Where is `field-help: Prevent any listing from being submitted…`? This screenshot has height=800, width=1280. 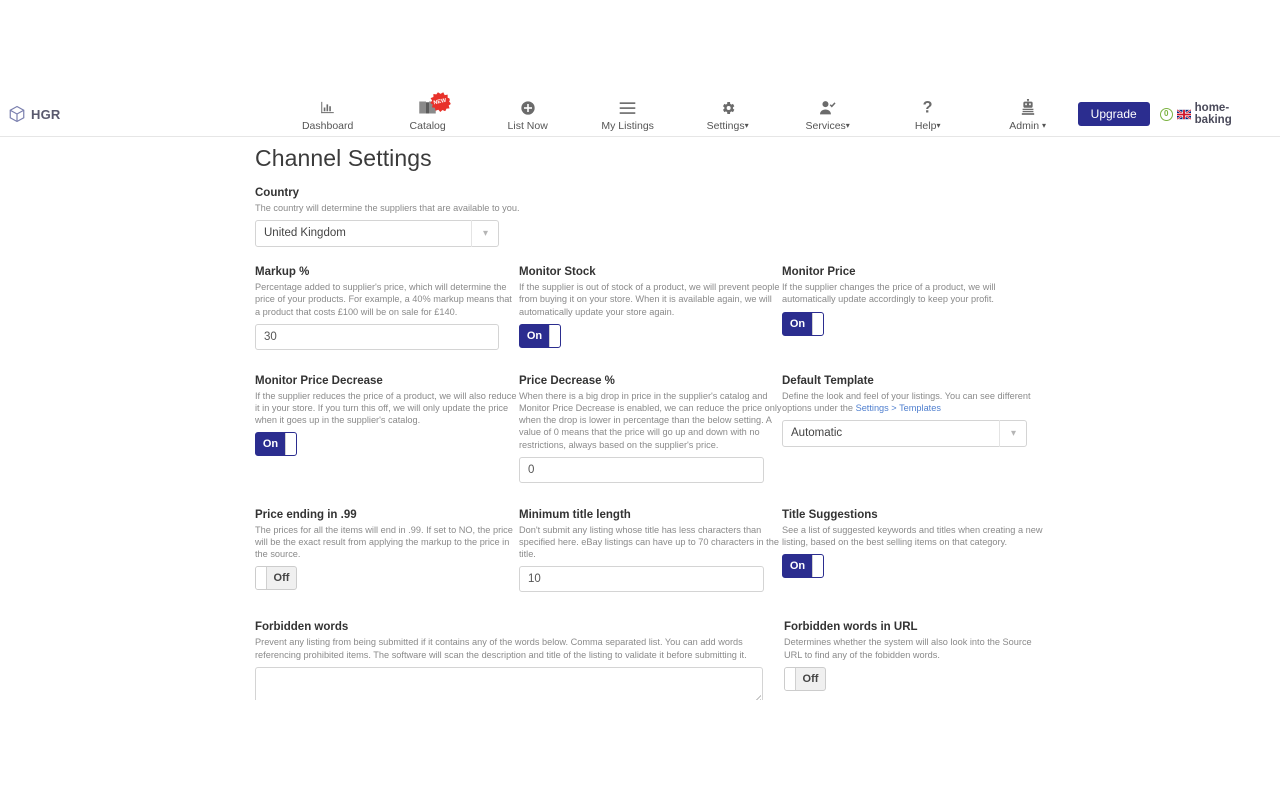 field-help: Prevent any listing from being submitted… is located at coordinates (501, 648).